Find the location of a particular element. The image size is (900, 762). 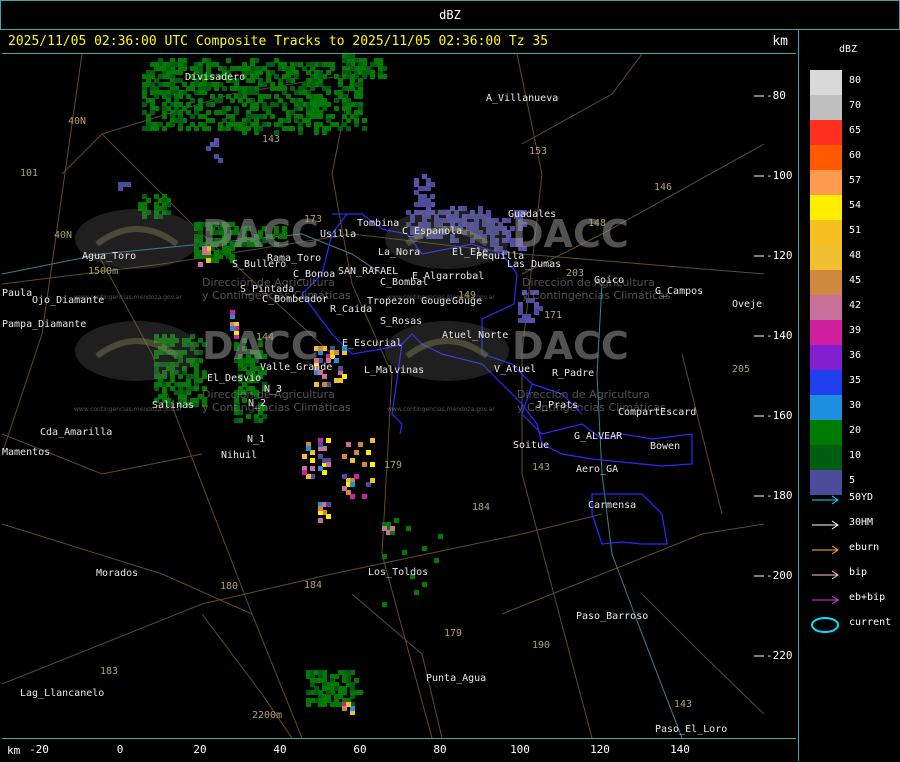

legend-swatch-label: 35 is located at coordinates (855, 380).